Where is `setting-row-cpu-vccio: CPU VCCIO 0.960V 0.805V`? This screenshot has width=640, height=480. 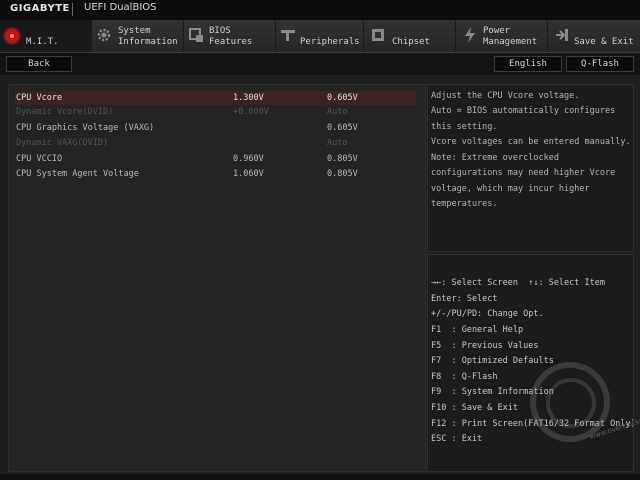 setting-row-cpu-vccio: CPU VCCIO 0.960V 0.805V is located at coordinates (219, 159).